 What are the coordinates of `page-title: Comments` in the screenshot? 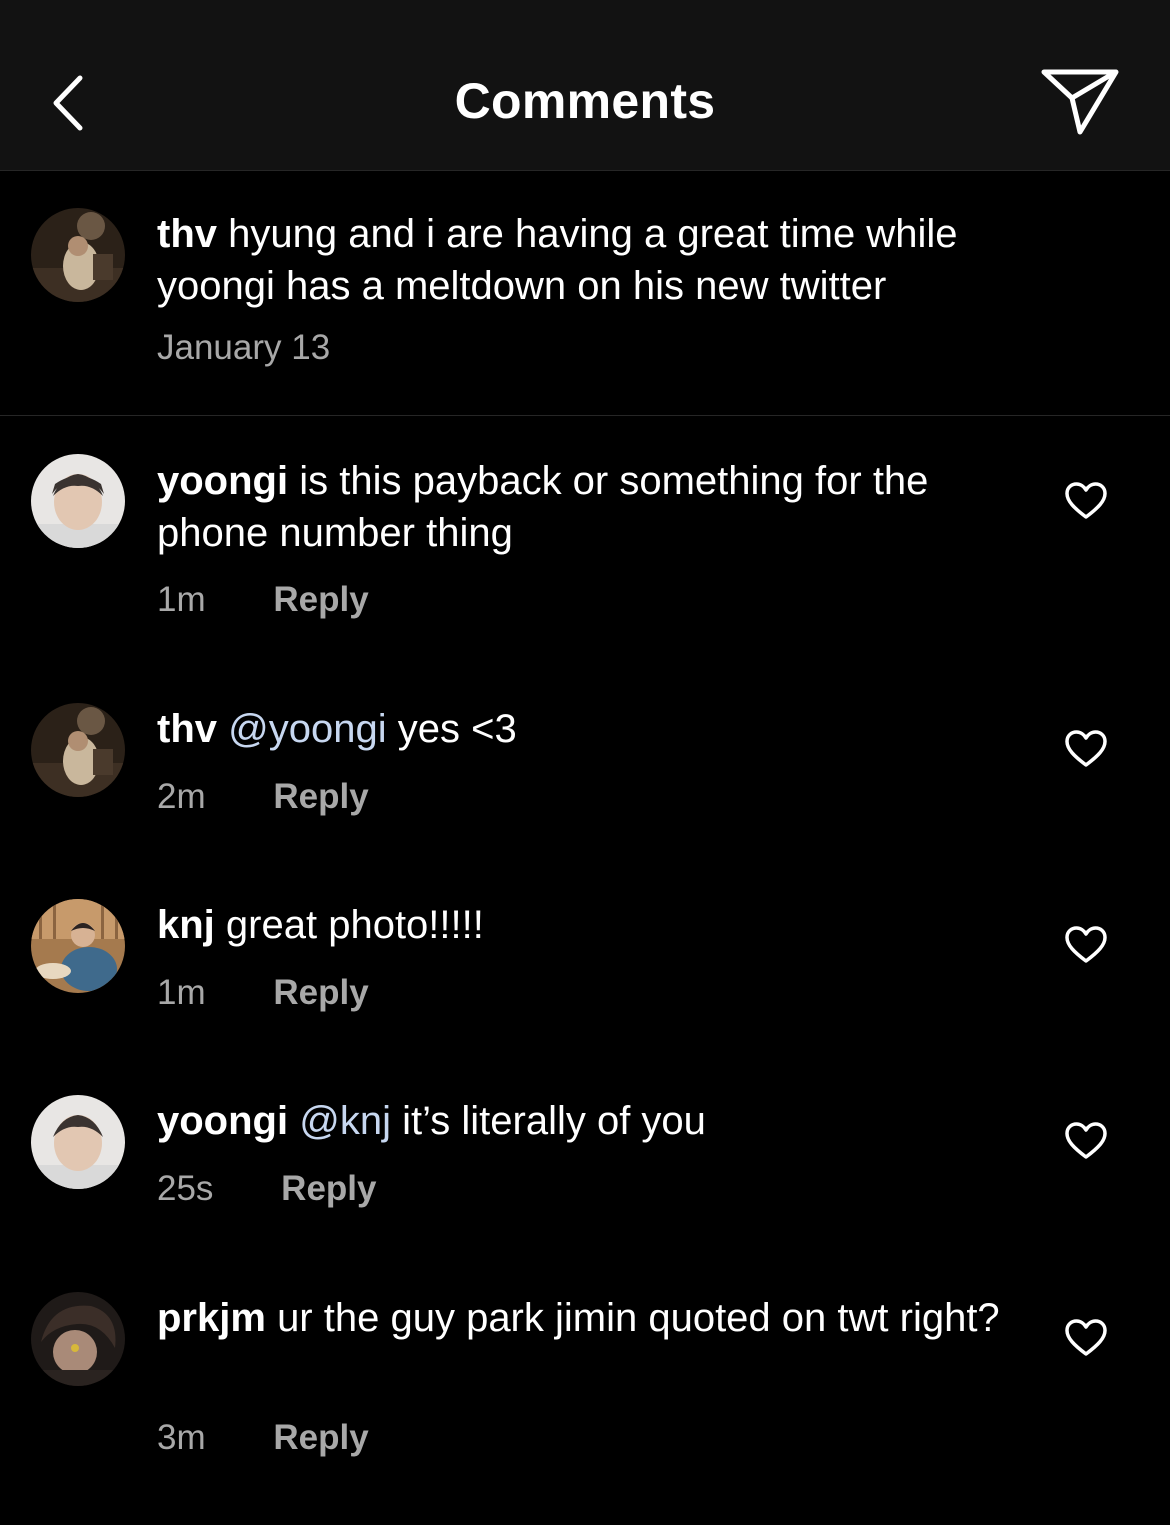 It's located at (585, 101).